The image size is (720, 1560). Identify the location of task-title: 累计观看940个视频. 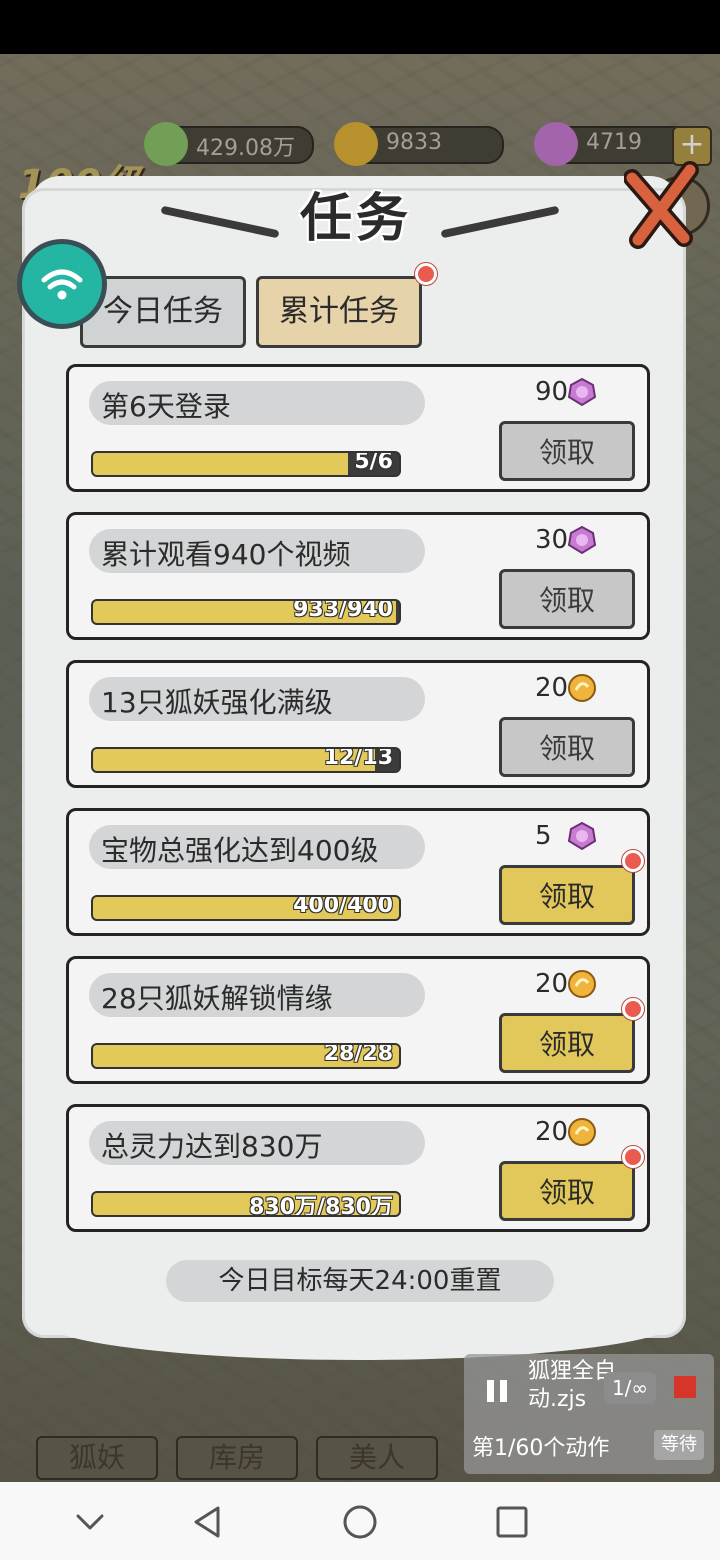
(226, 554).